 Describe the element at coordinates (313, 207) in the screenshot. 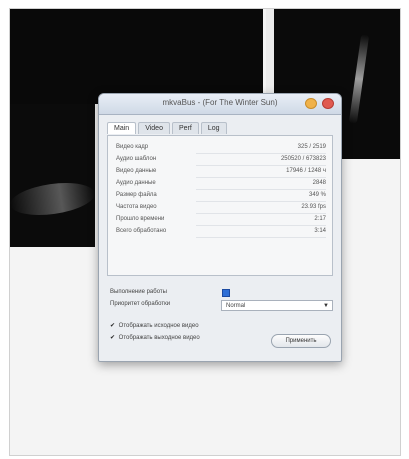

I see `stat-value: 23.93 fps` at that location.